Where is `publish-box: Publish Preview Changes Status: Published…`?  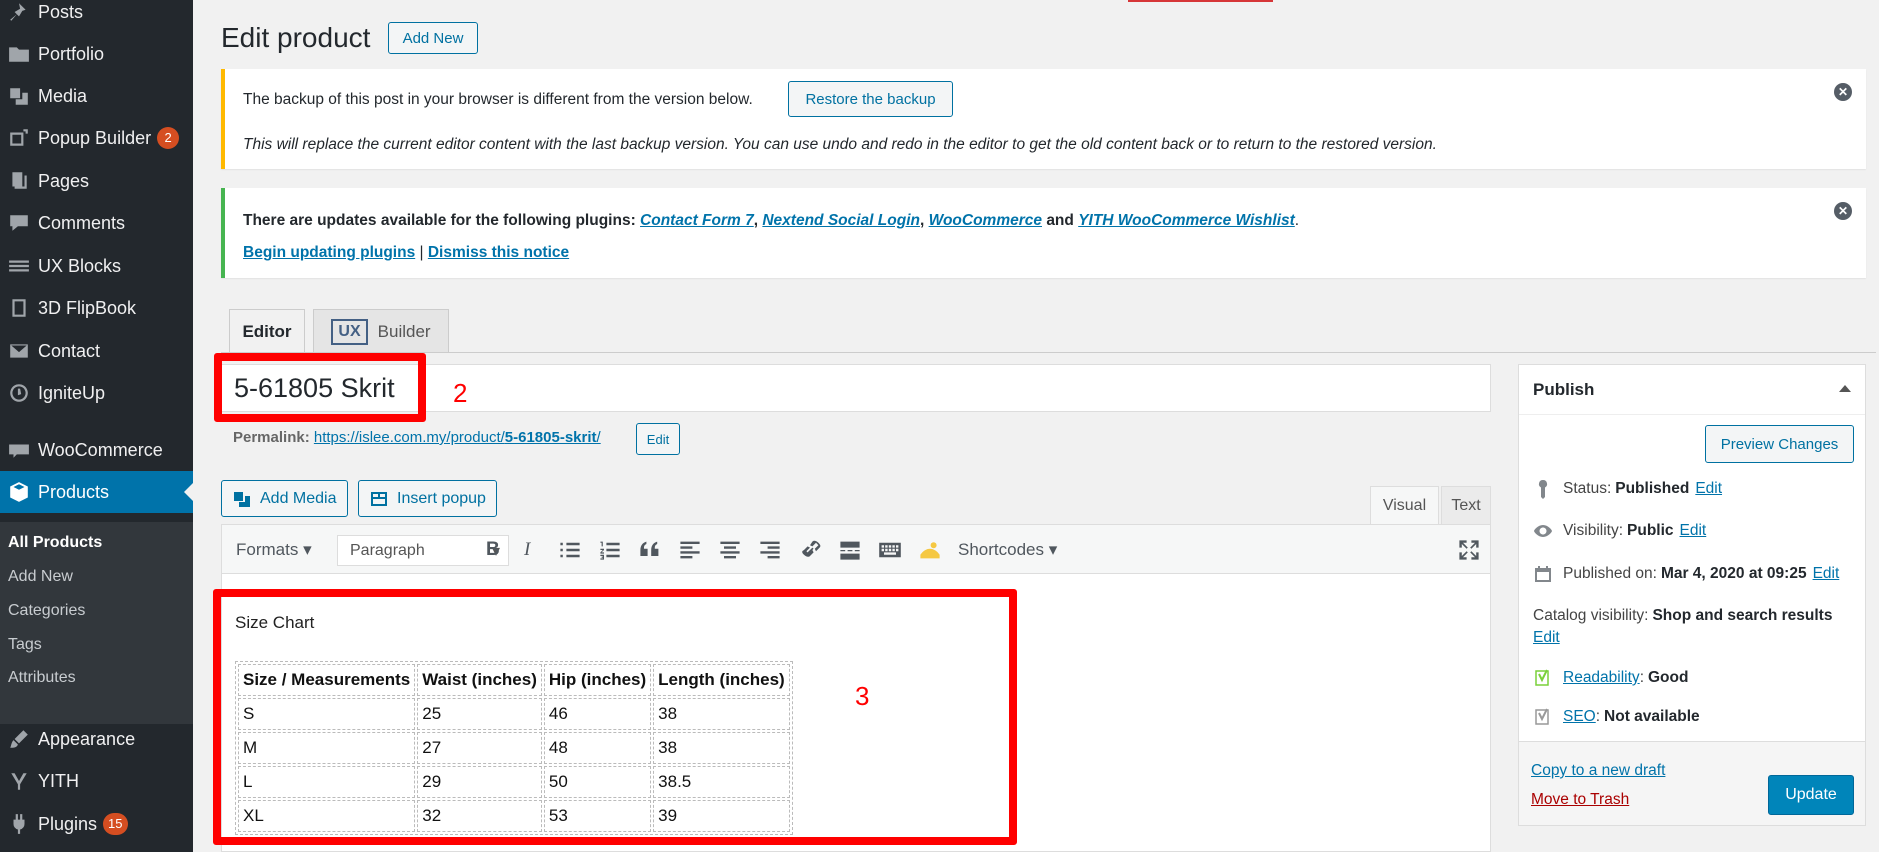 publish-box: Publish Preview Changes Status: Published… is located at coordinates (1692, 595).